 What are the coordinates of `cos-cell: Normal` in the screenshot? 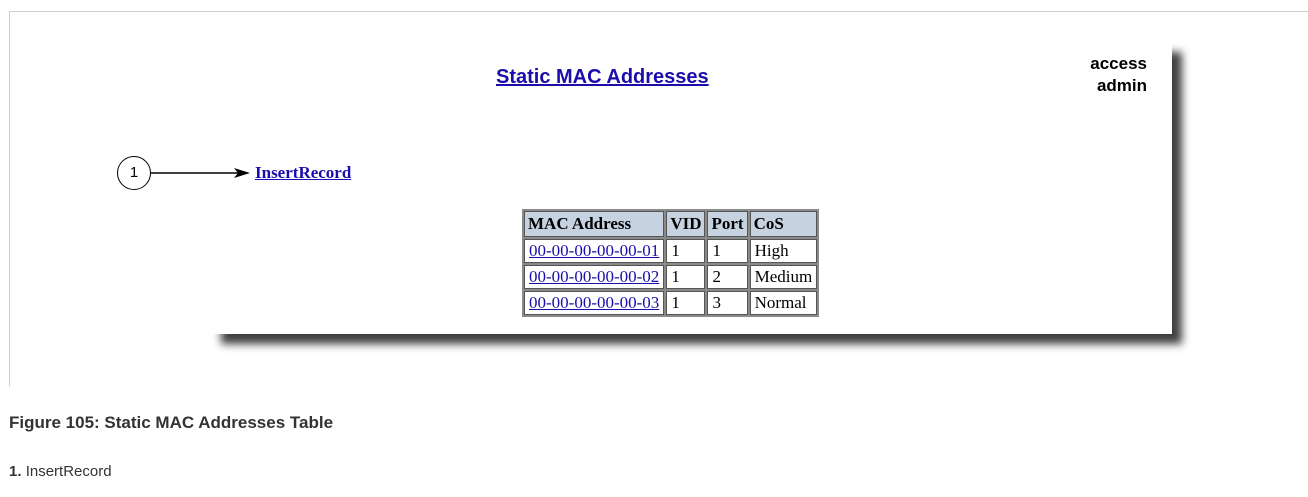 It's located at (783, 303).